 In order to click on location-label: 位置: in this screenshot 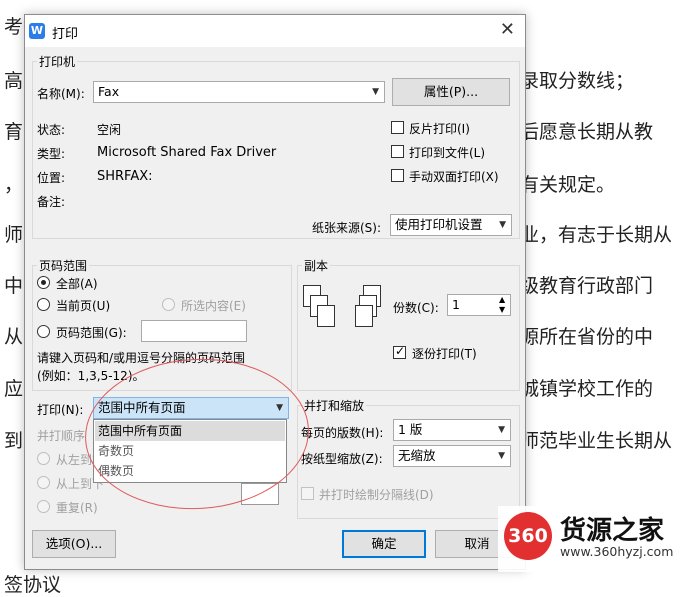, I will do `click(51, 178)`.